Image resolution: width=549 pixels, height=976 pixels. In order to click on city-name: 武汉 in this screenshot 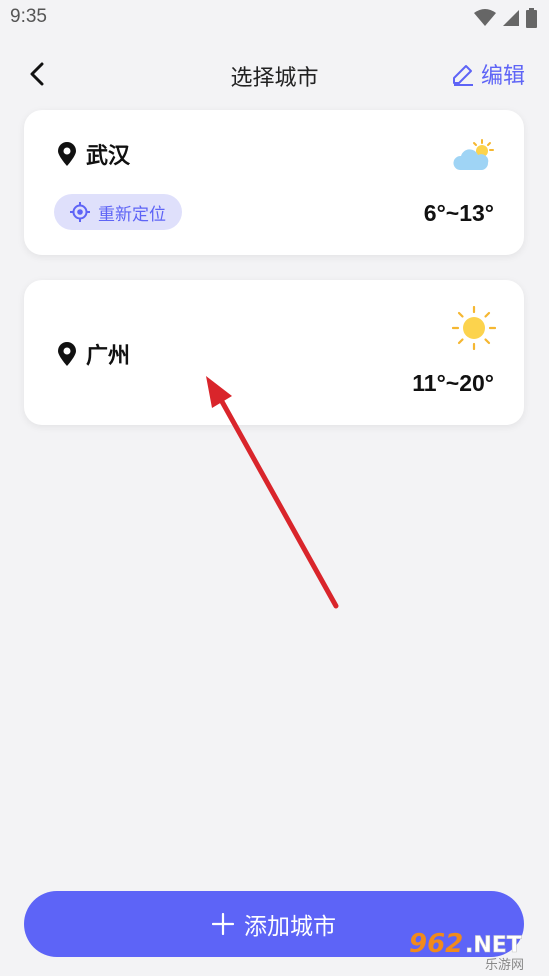, I will do `click(108, 156)`.